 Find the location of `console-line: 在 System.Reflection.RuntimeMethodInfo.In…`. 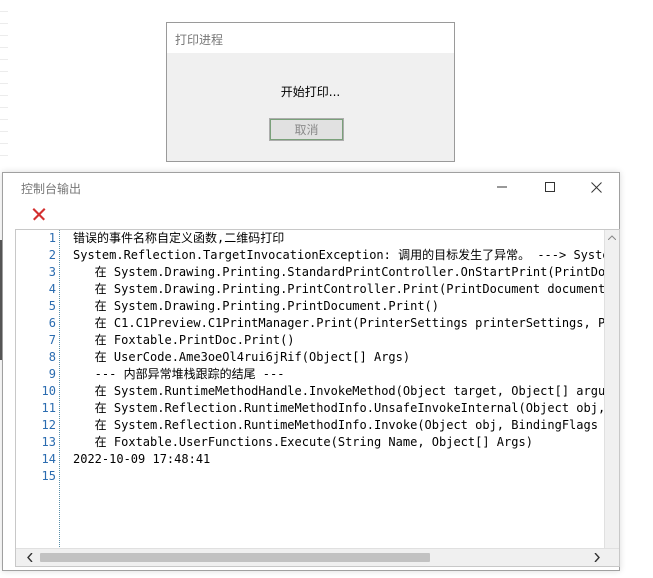

console-line: 在 System.Reflection.RuntimeMethodInfo.In… is located at coordinates (339, 425).